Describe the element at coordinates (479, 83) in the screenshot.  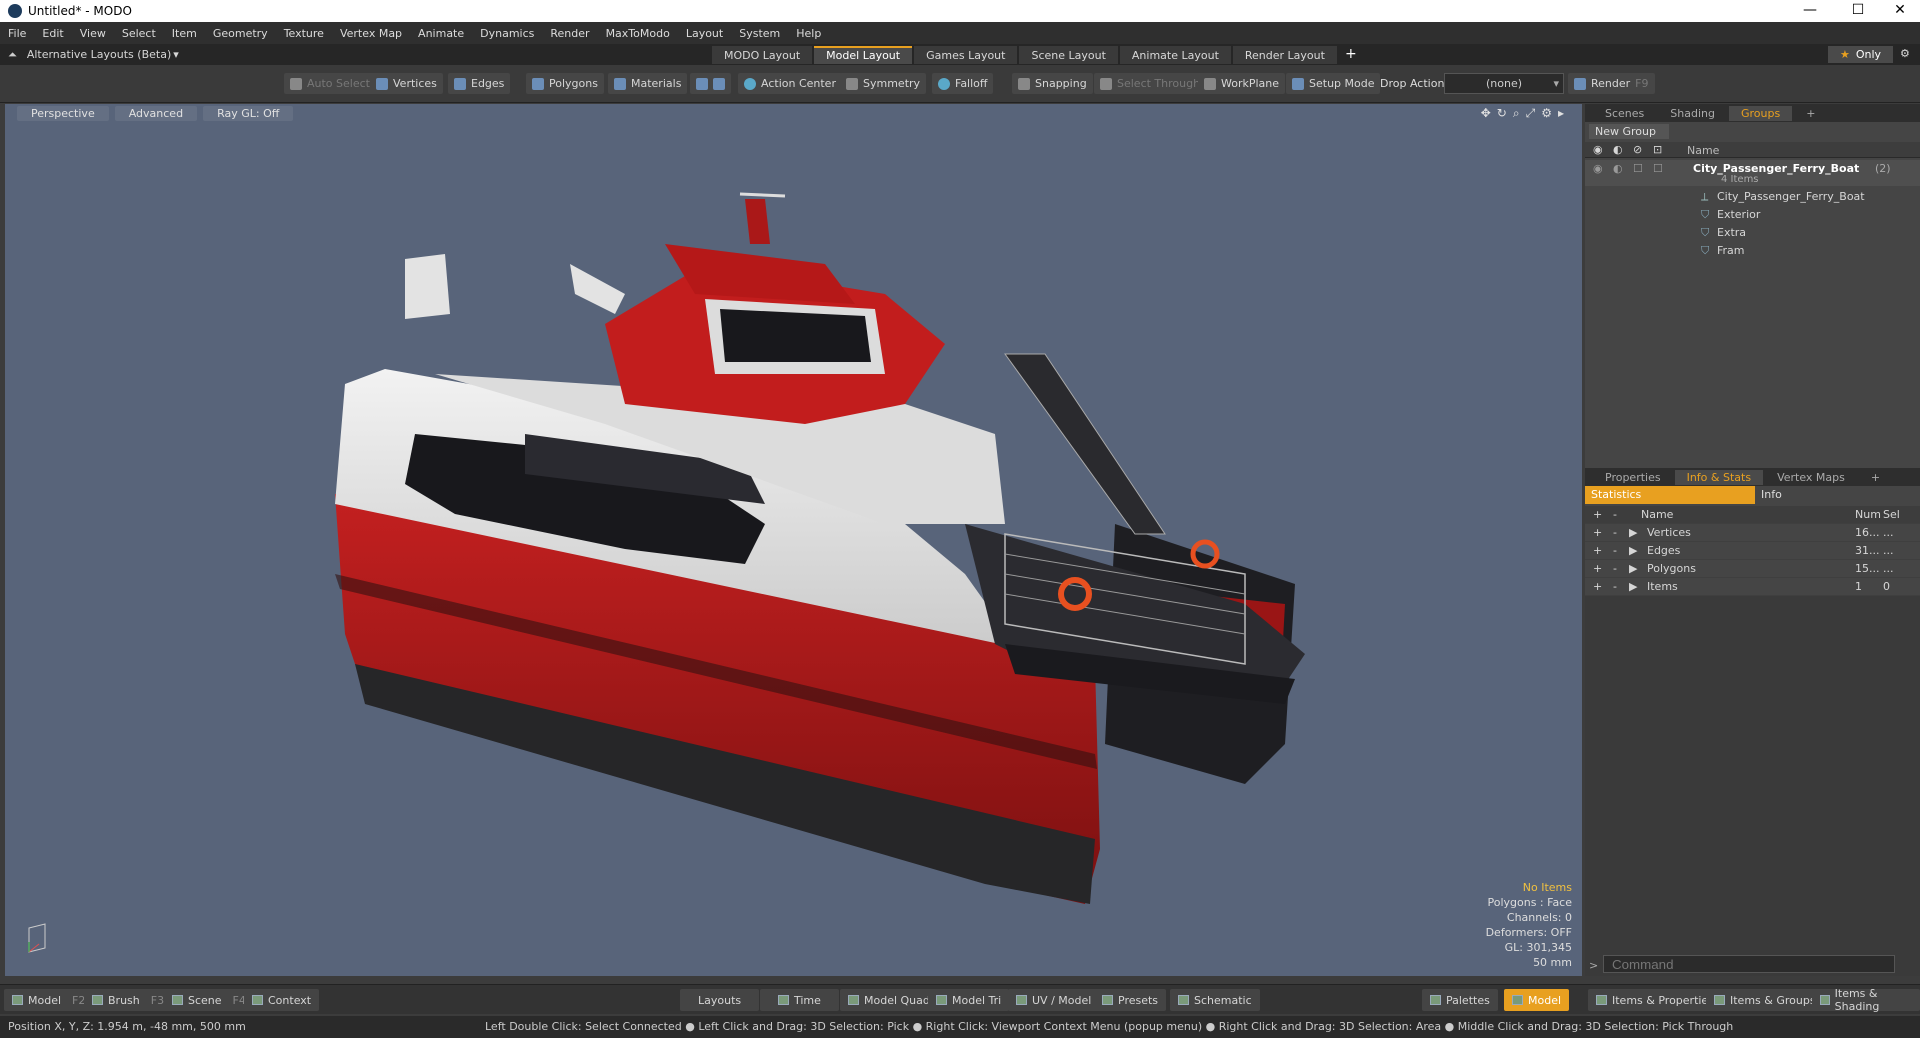
I see `edges-button: Edges` at that location.